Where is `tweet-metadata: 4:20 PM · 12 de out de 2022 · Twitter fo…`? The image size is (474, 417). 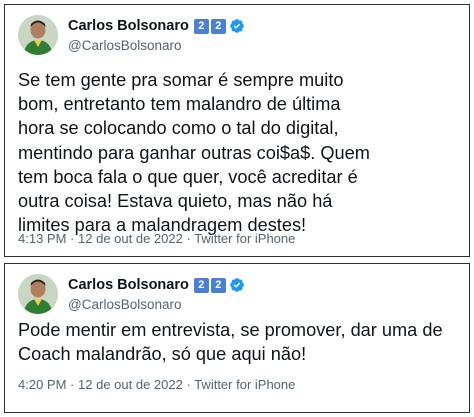
tweet-metadata: 4:20 PM · 12 de out de 2022 · Twitter fo… is located at coordinates (156, 384).